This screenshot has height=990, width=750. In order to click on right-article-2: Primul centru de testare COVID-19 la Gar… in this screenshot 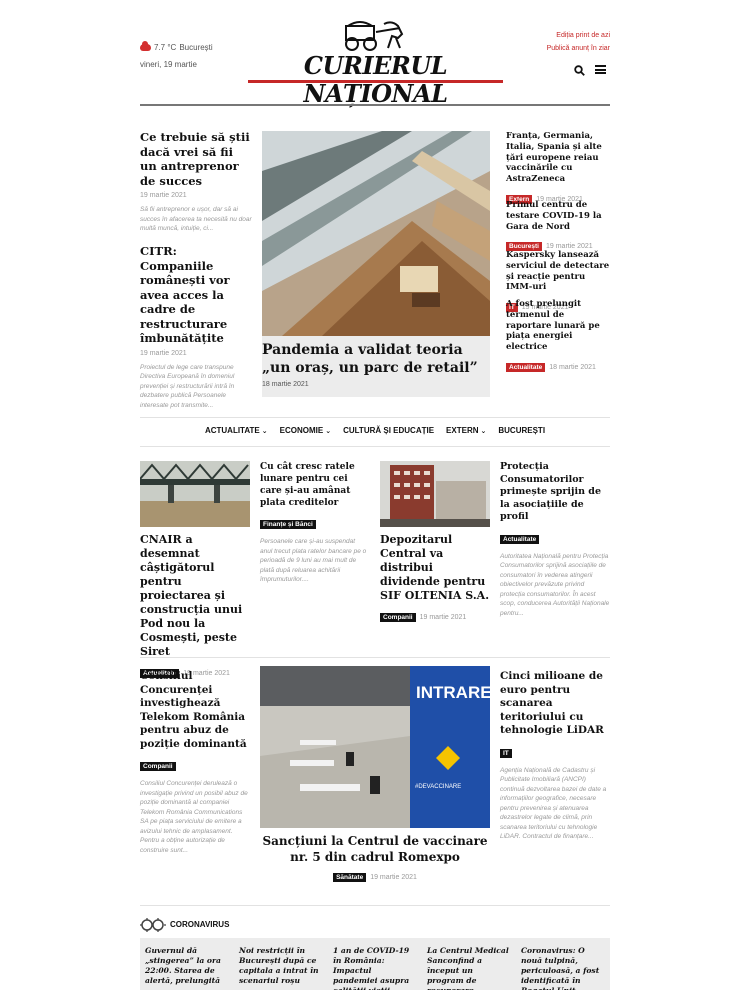, I will do `click(558, 226)`.